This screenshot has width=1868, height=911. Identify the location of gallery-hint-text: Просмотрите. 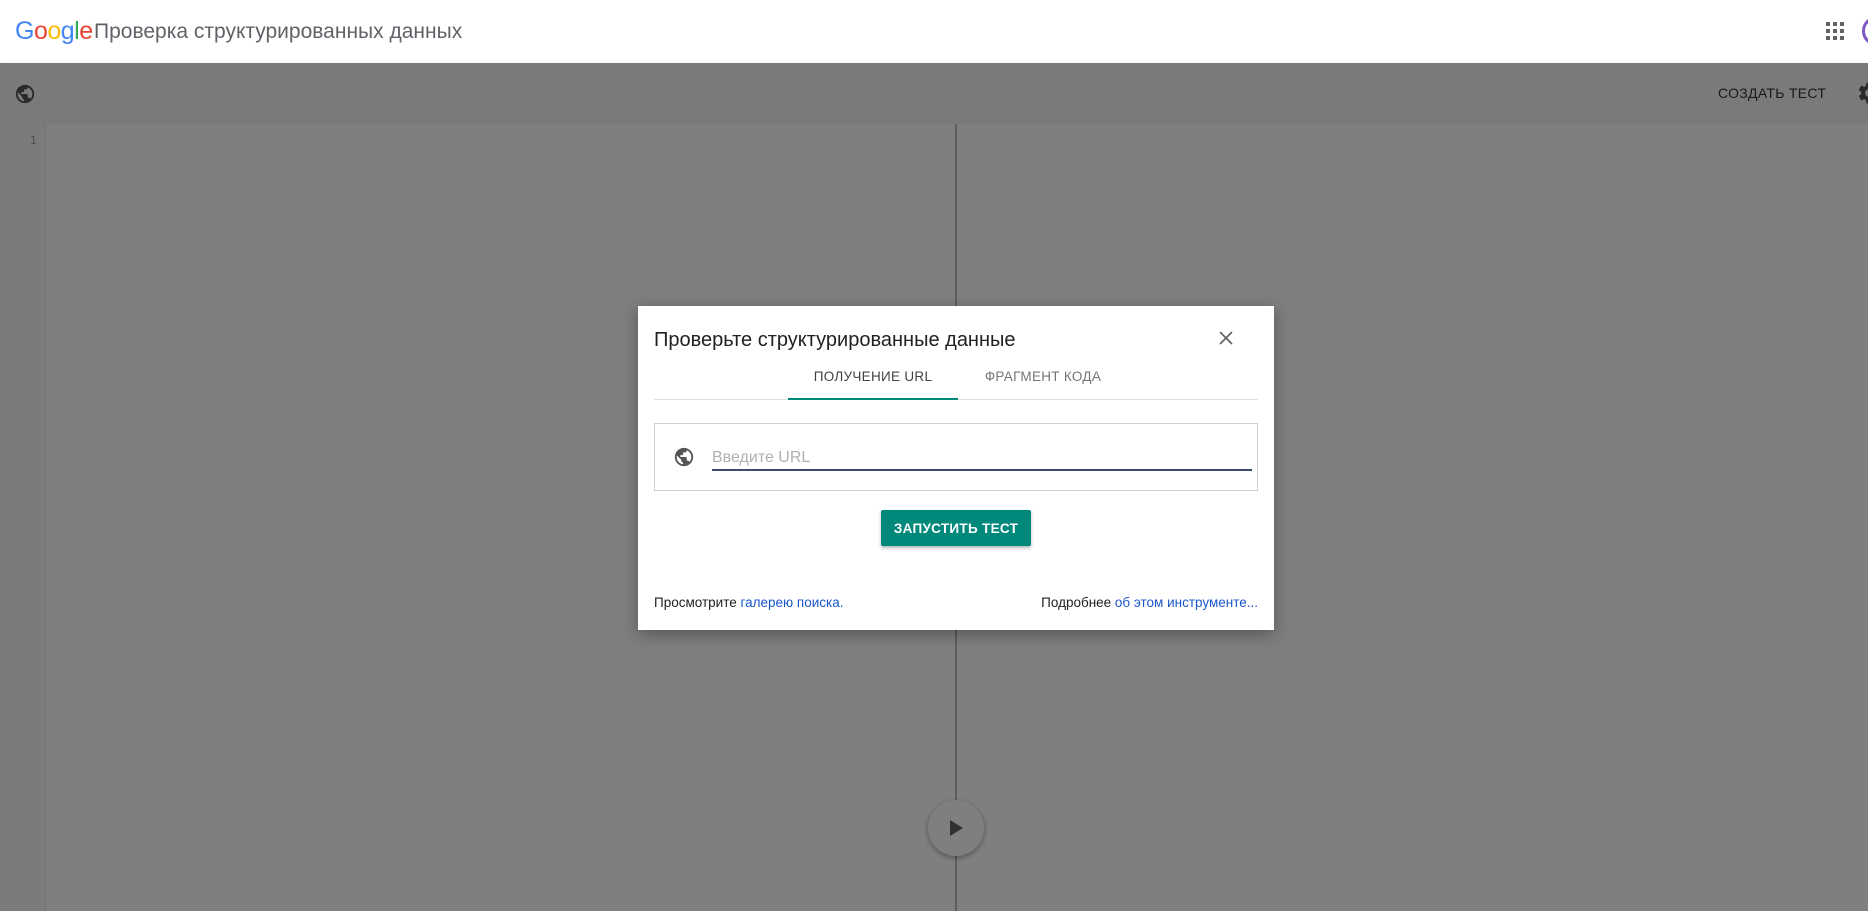
(697, 602).